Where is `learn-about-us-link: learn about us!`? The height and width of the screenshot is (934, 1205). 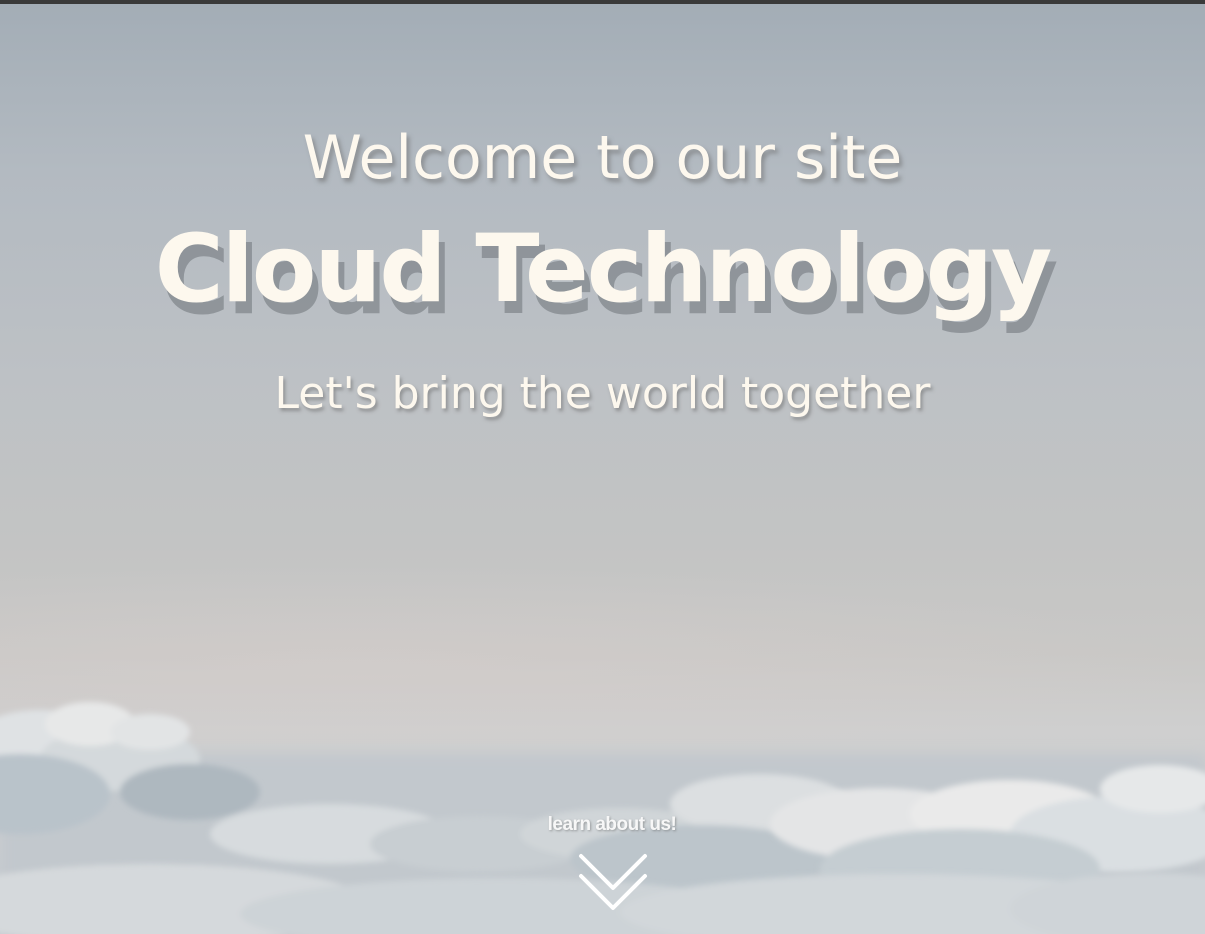
learn-about-us-link: learn about us! is located at coordinates (612, 825).